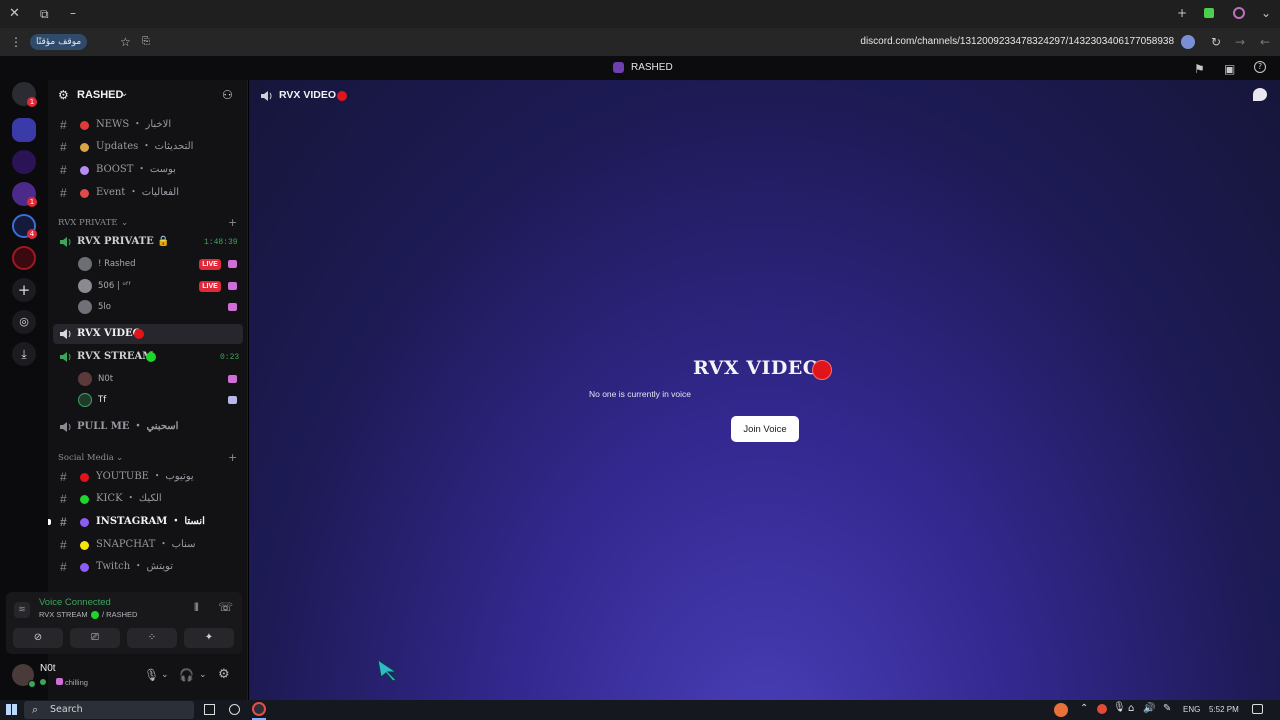 This screenshot has width=1280, height=720. I want to click on empty-voice-message: No one is currently in voice, so click(640, 394).